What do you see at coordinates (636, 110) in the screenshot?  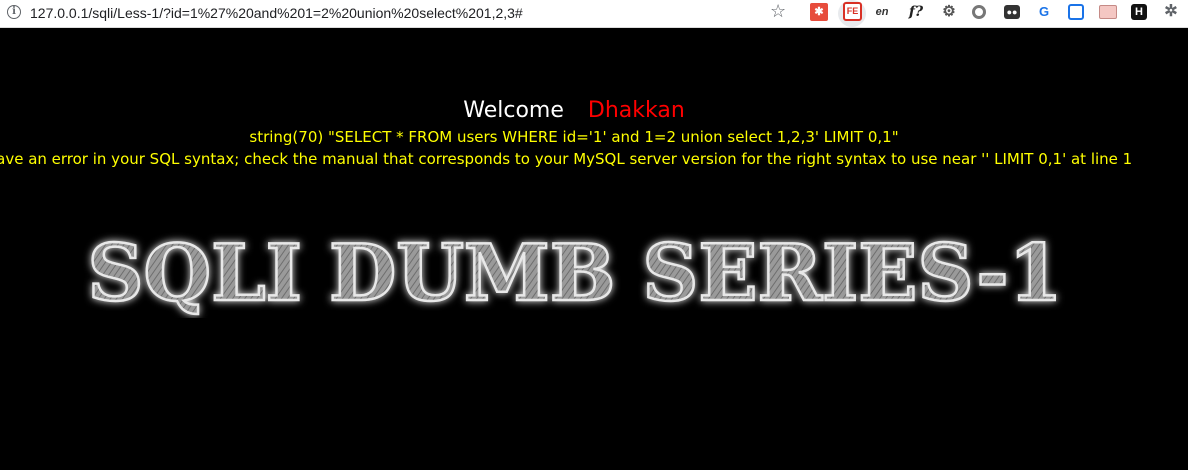 I see `user-name: Dhakkan` at bounding box center [636, 110].